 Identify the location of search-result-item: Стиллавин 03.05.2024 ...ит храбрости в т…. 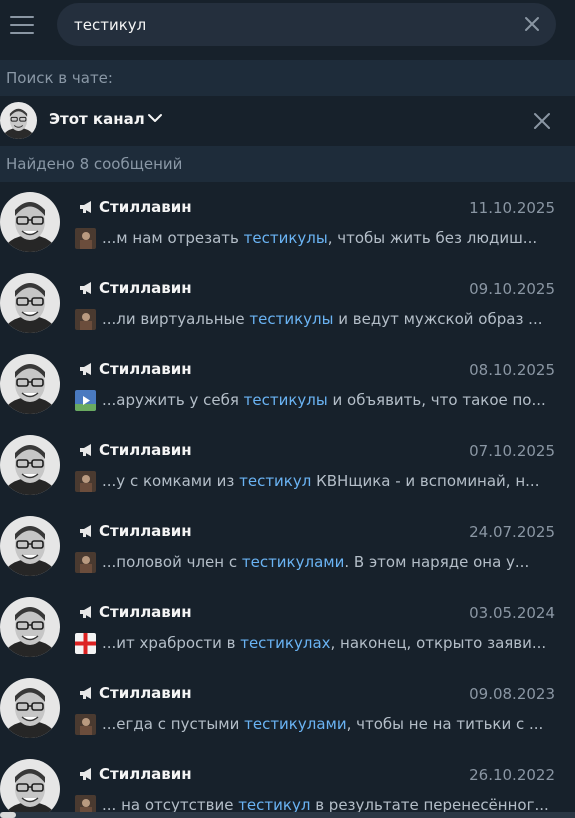
(287, 627).